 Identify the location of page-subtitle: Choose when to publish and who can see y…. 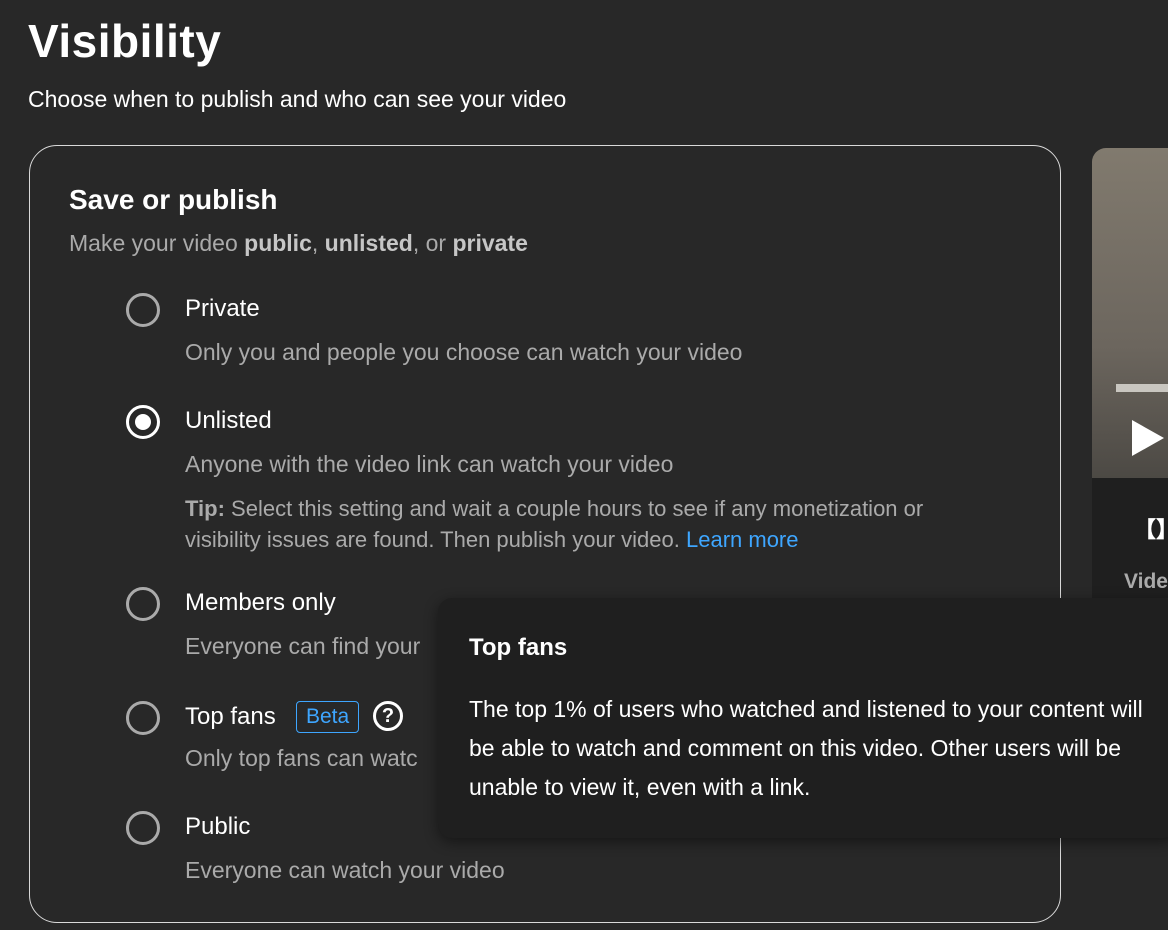
(297, 99).